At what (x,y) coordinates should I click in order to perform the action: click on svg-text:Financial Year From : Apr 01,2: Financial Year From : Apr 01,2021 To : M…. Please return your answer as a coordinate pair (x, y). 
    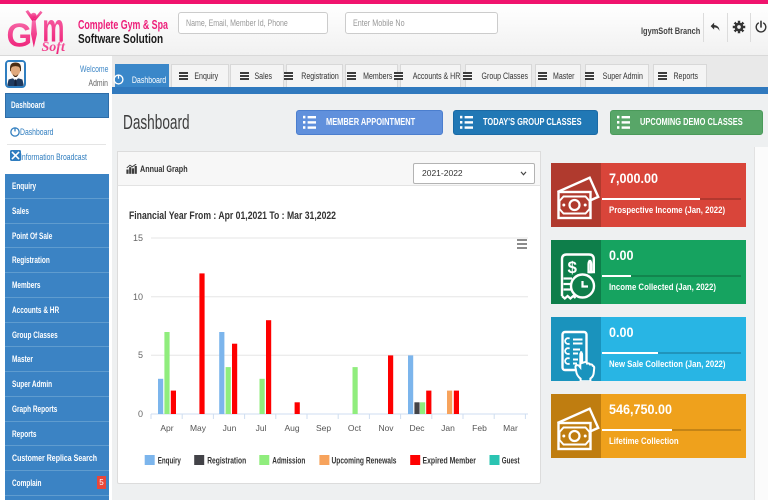
    Looking at the image, I should click on (232, 216).